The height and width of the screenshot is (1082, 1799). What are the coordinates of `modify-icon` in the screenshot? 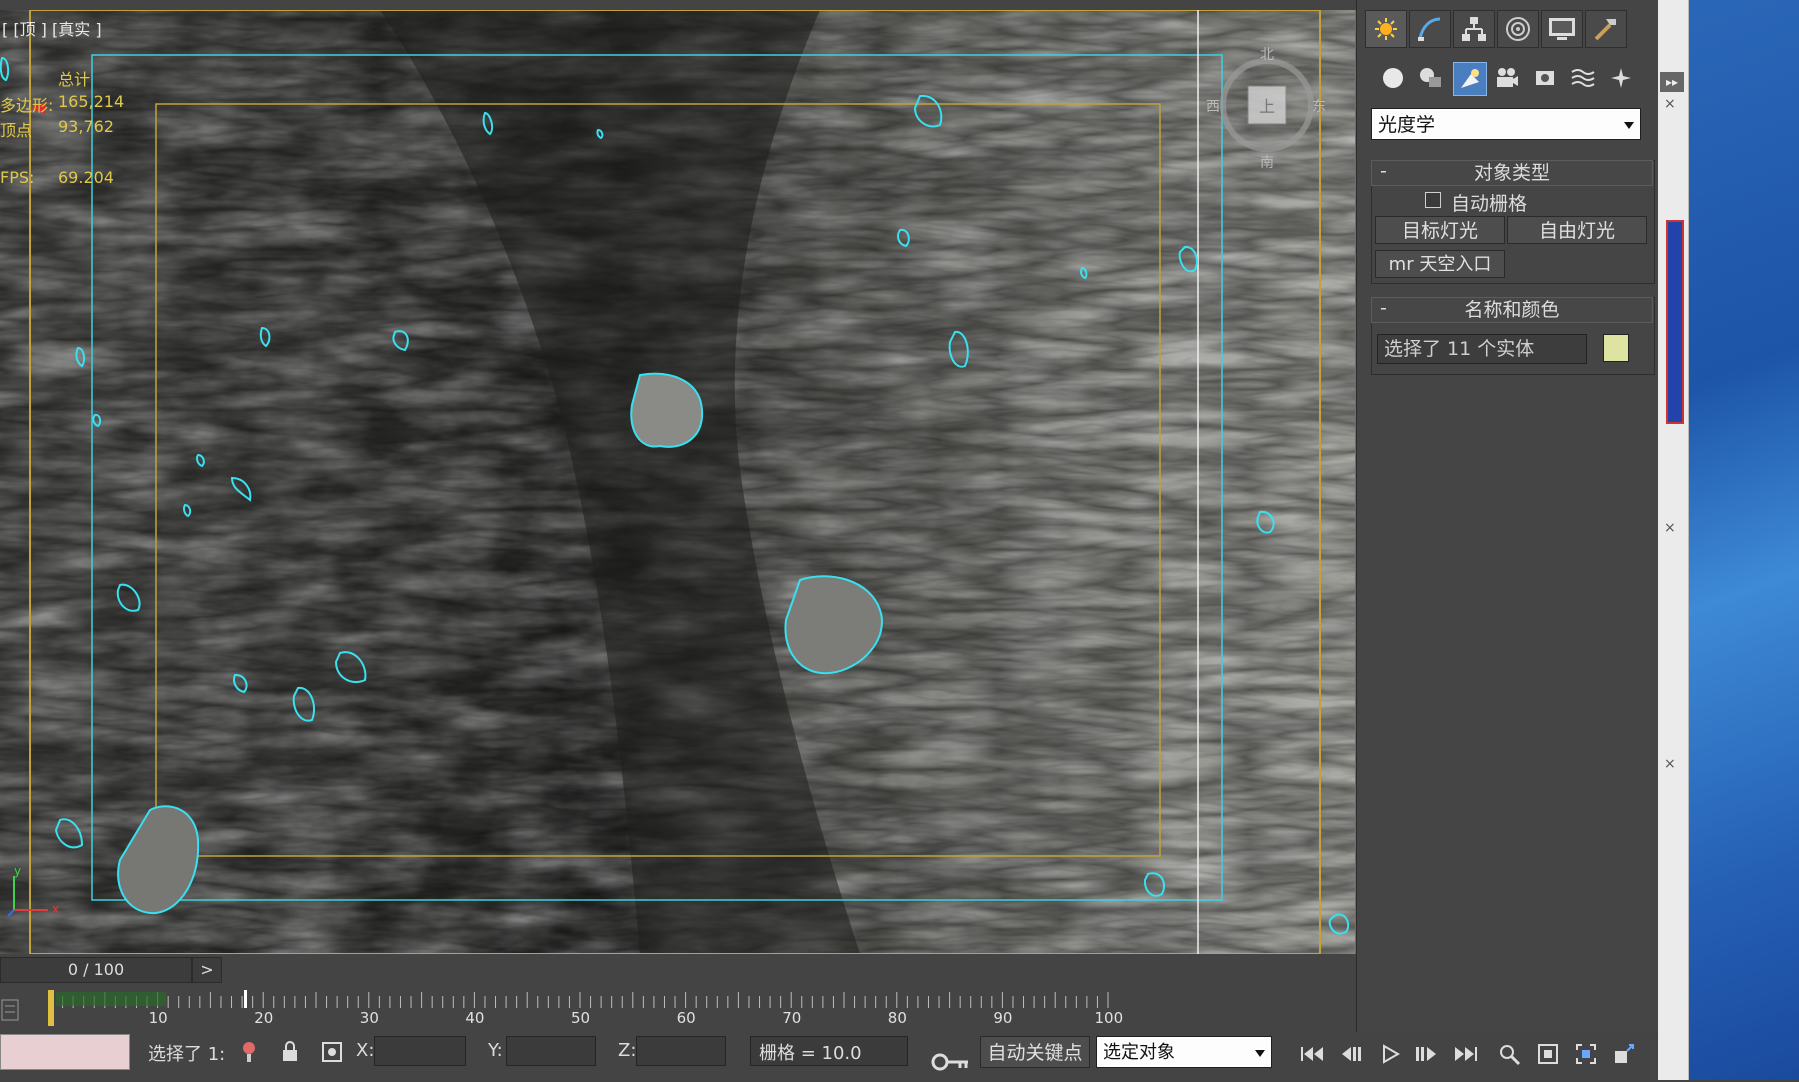 It's located at (1429, 29).